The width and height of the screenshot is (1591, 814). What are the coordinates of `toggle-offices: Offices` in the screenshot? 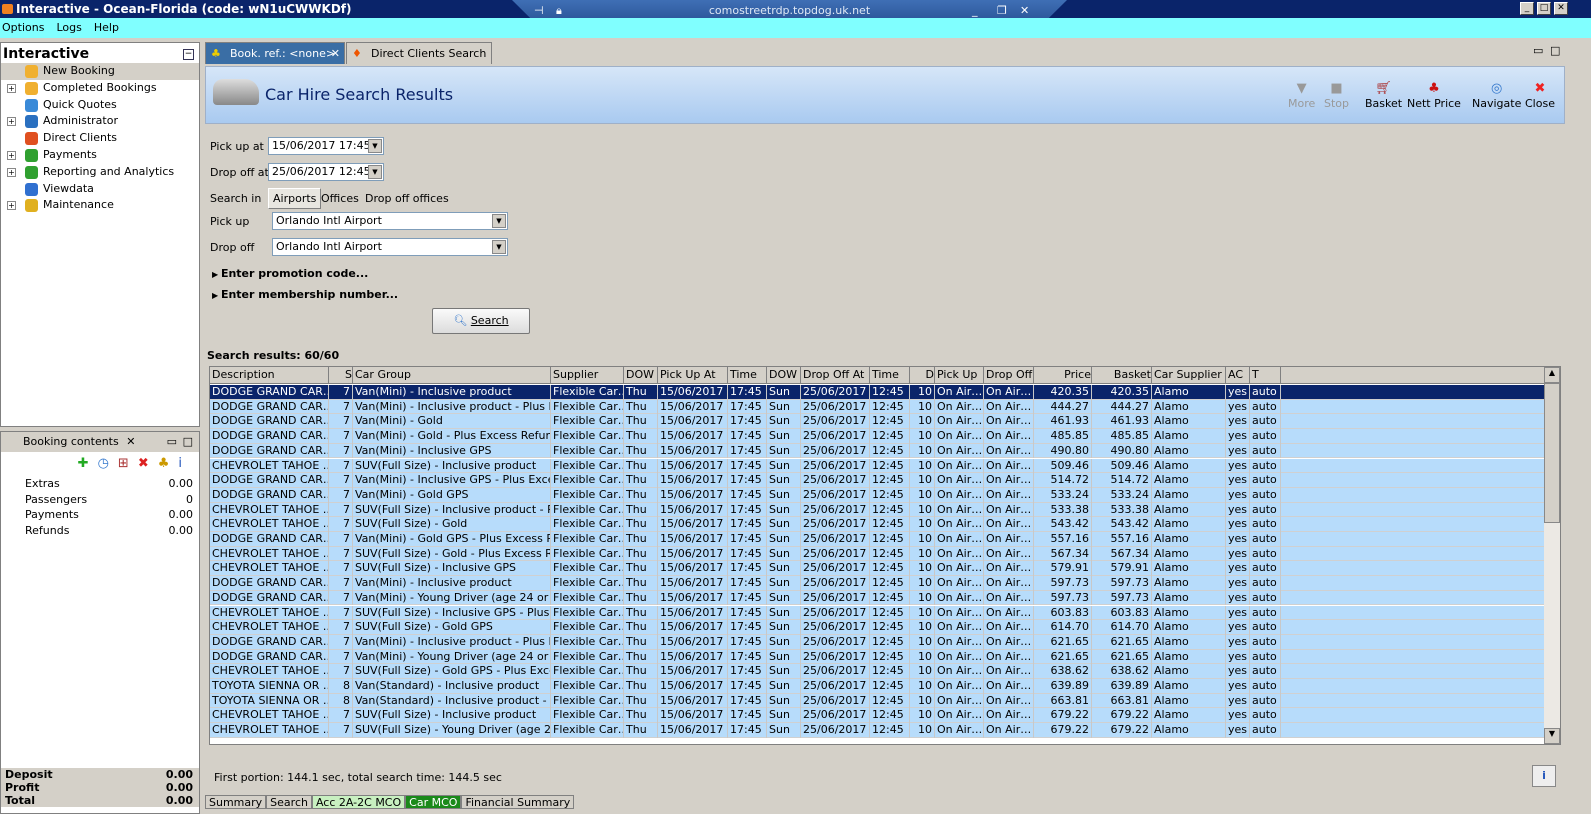 It's located at (340, 198).